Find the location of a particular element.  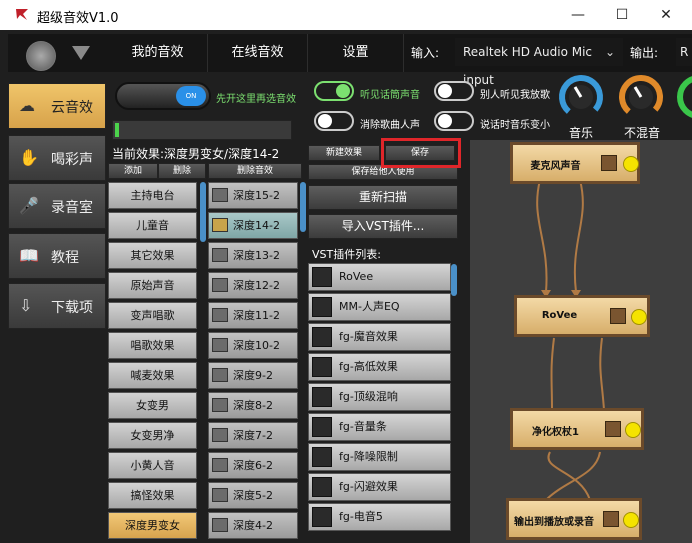

sidebar-item-3: 📖 教程 is located at coordinates (57, 256).